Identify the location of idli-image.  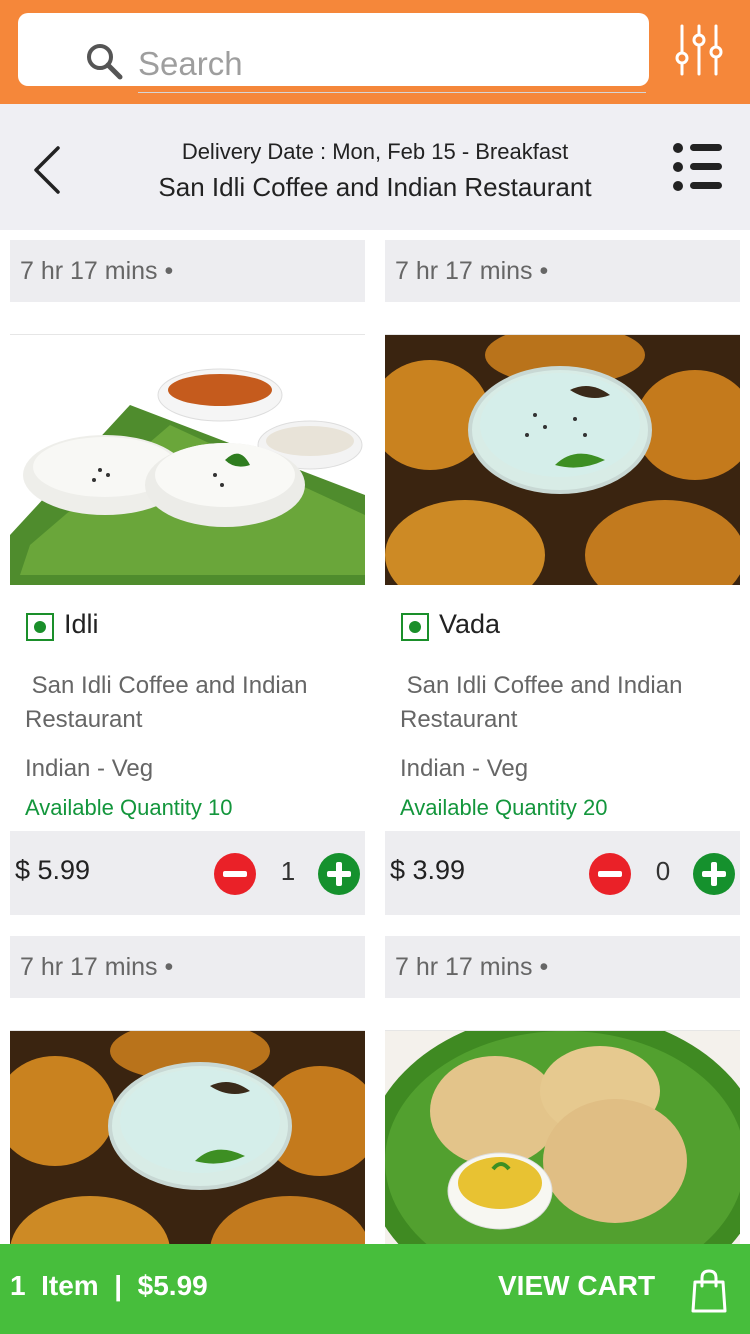
(187, 460).